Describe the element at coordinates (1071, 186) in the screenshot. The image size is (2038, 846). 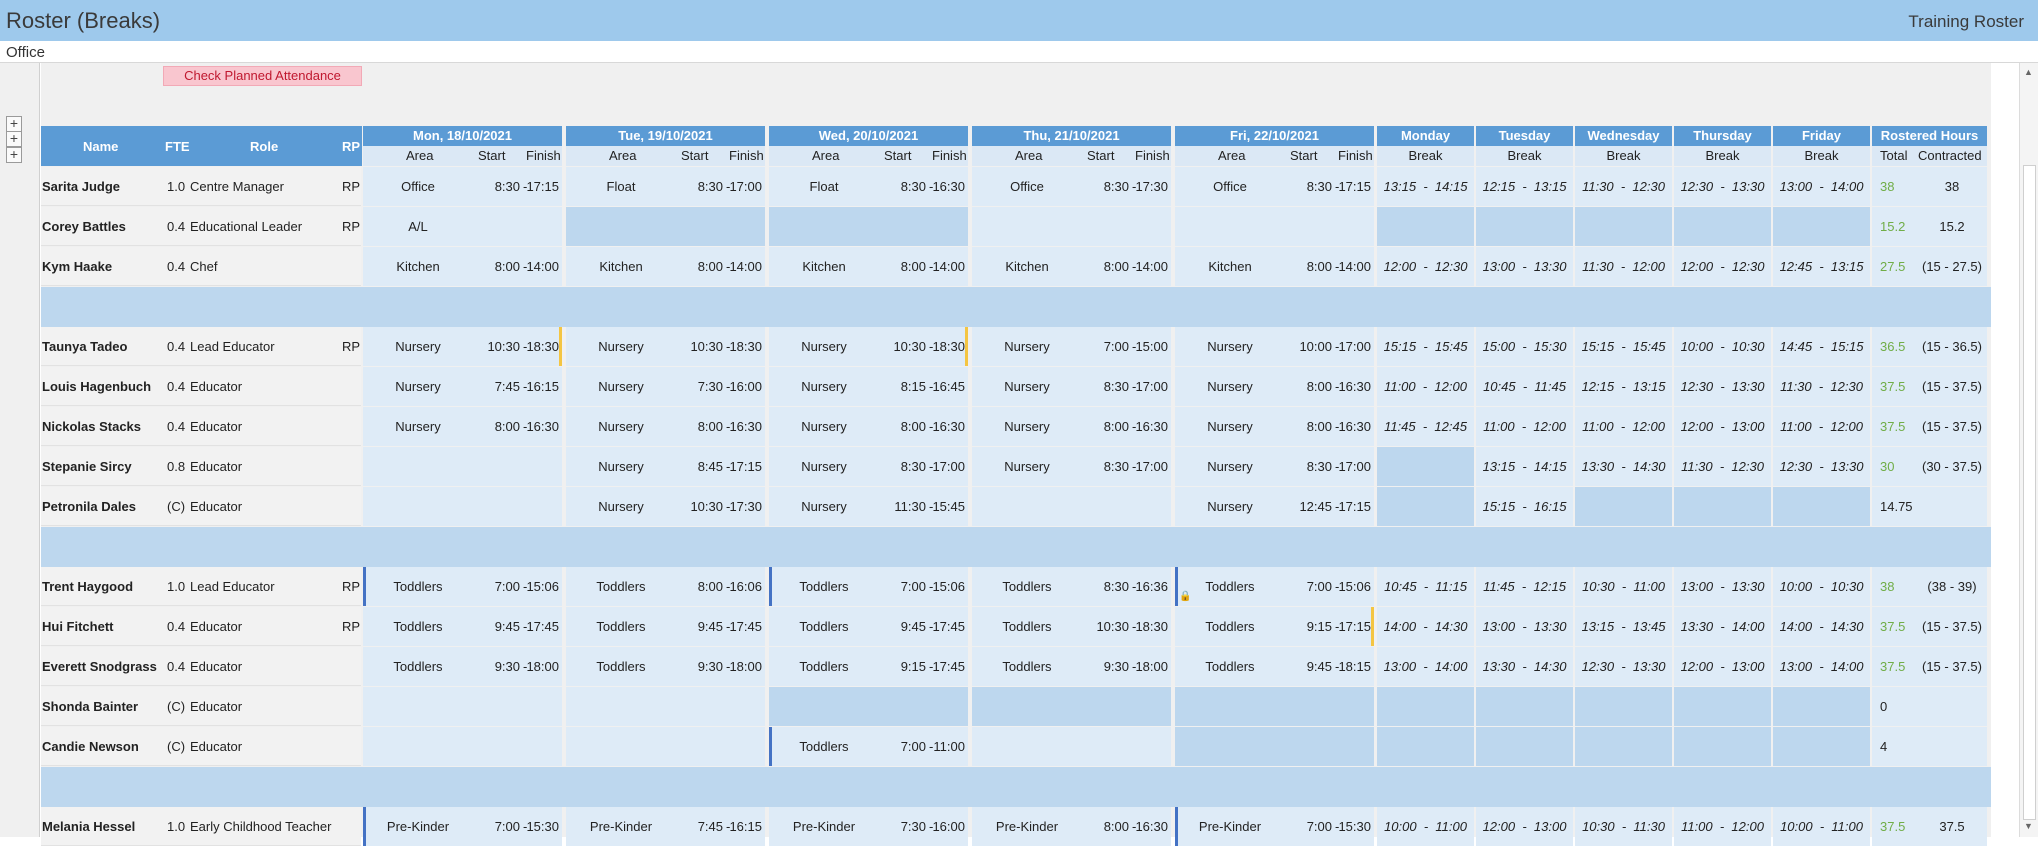
I see `shift-cell: Office 8:30-17:30` at that location.